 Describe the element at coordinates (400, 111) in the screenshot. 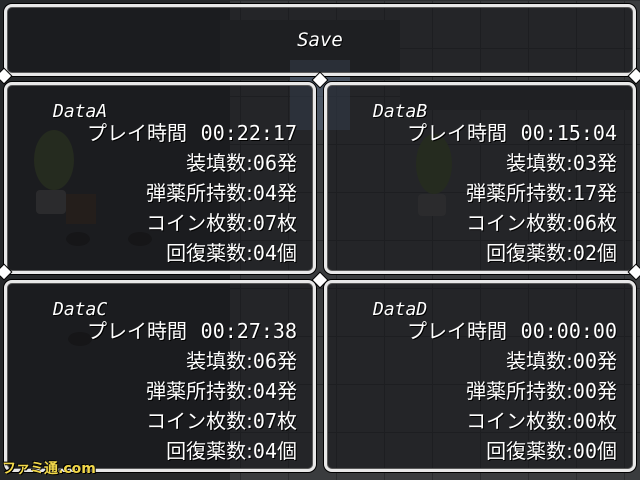

I see `slot-name: DataB` at that location.